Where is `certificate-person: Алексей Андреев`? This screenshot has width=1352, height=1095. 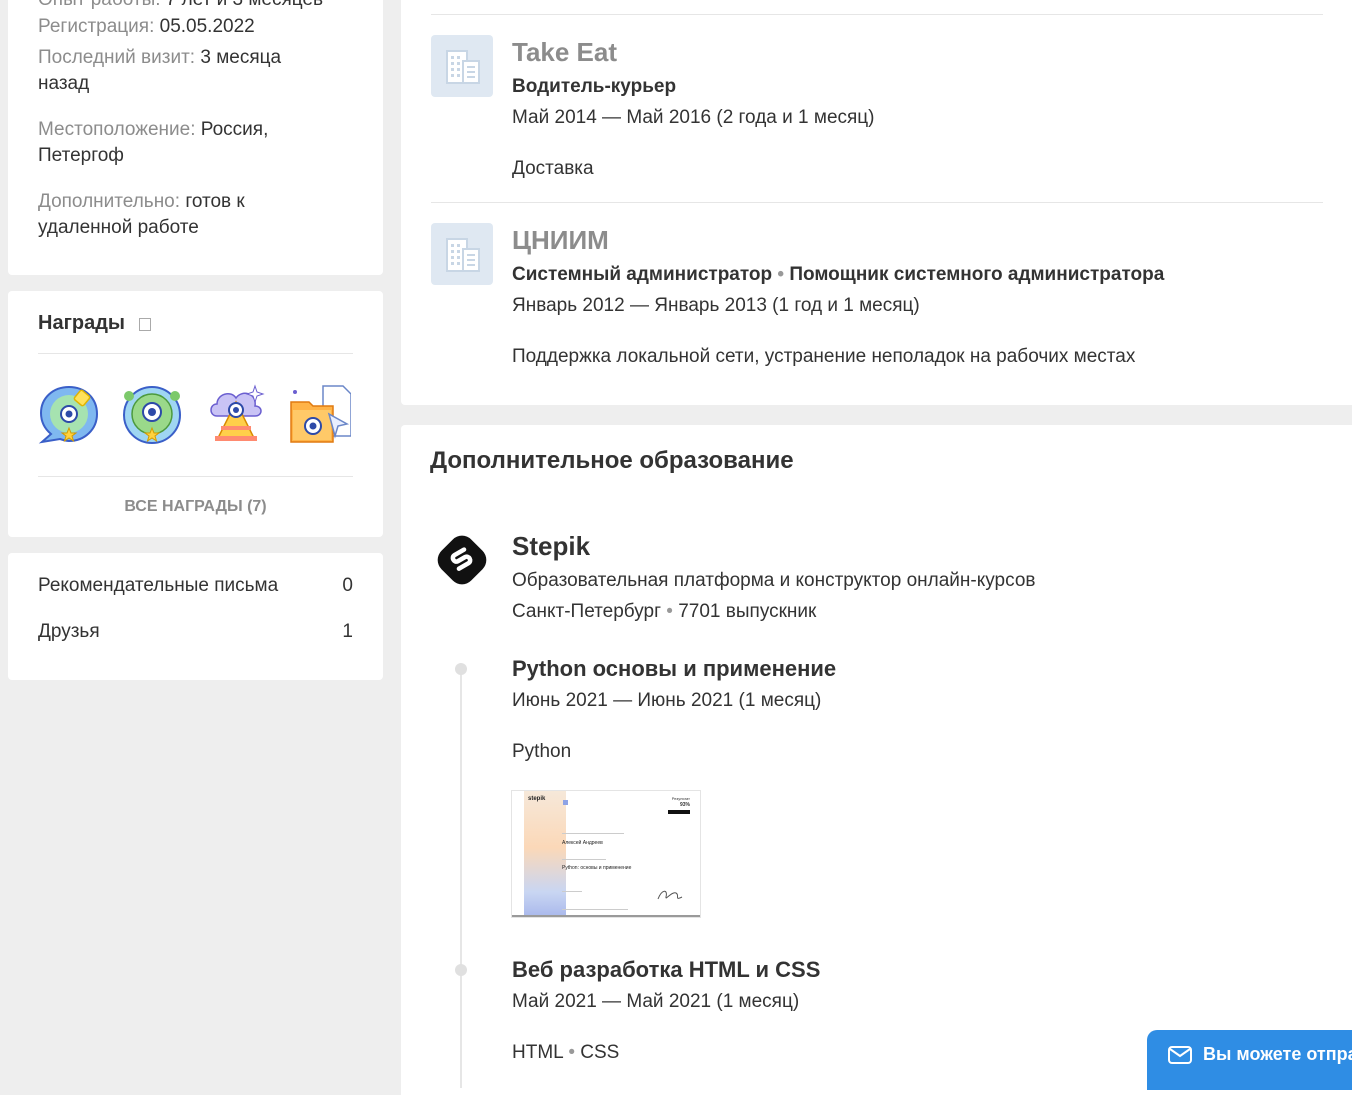 certificate-person: Алексей Андреев is located at coordinates (582, 843).